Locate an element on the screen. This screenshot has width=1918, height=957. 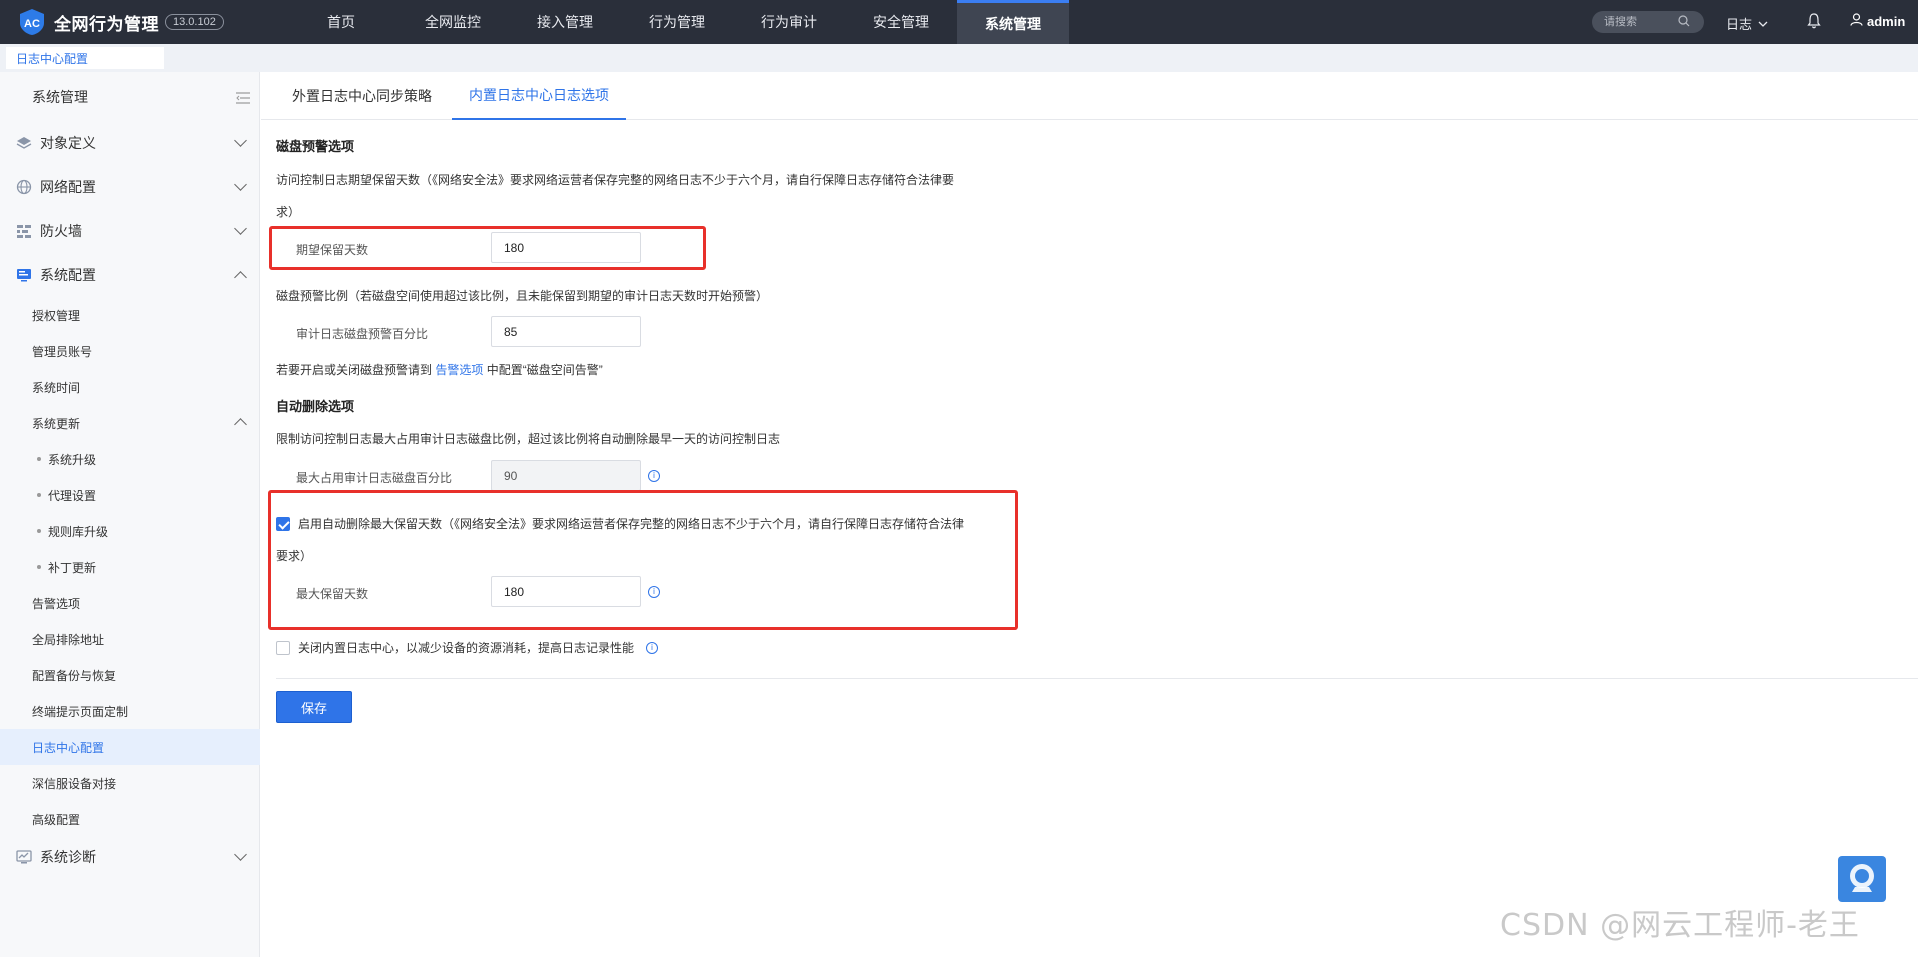
sidebar-item-proxy: 代理设置 is located at coordinates (130, 495).